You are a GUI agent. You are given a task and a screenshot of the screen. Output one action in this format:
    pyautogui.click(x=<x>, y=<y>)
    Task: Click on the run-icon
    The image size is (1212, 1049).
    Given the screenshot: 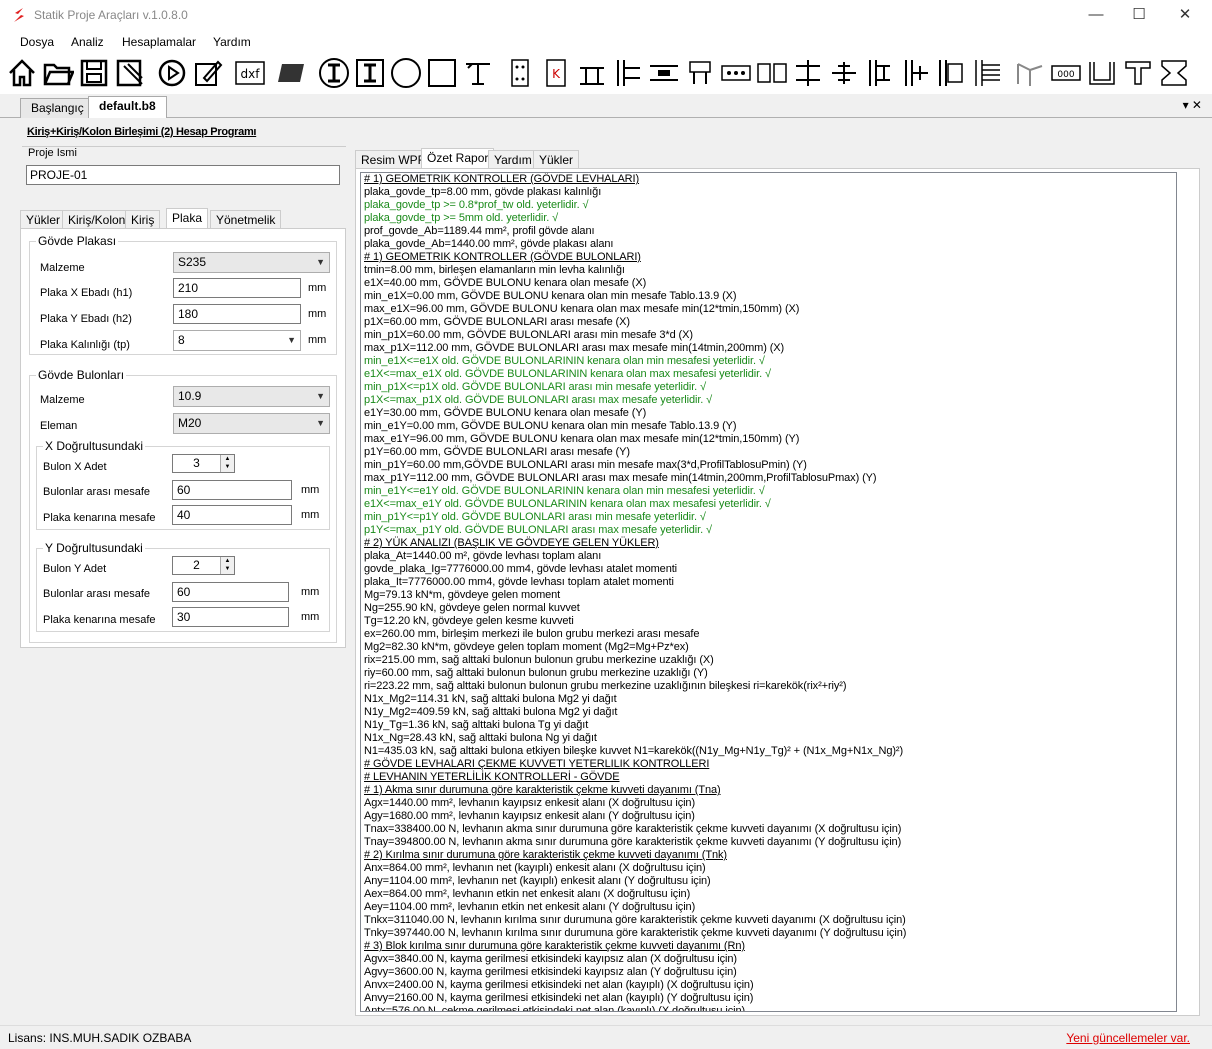 What is the action you would take?
    pyautogui.click(x=172, y=73)
    